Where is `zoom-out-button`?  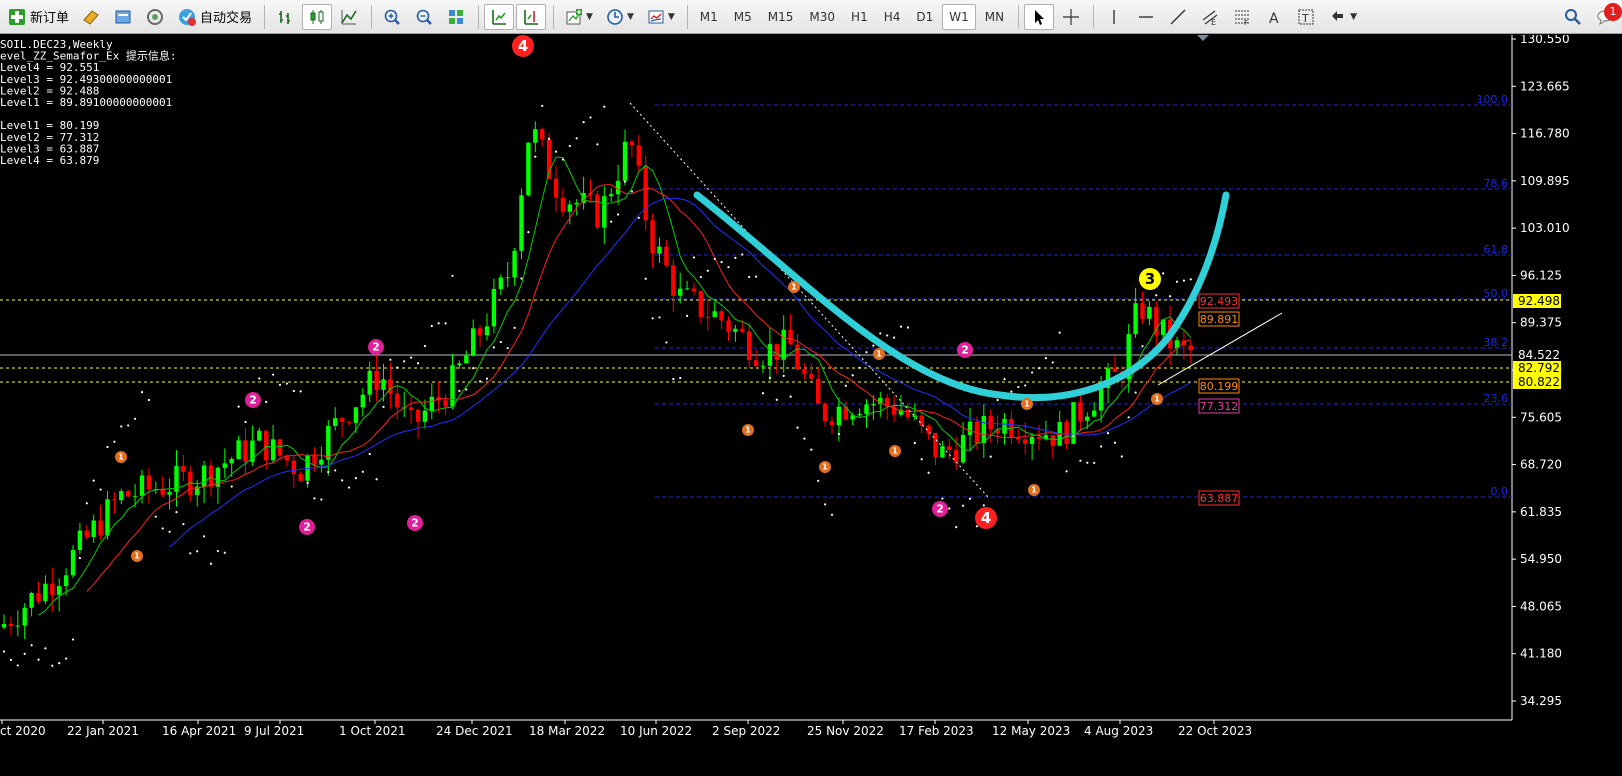 zoom-out-button is located at coordinates (424, 17).